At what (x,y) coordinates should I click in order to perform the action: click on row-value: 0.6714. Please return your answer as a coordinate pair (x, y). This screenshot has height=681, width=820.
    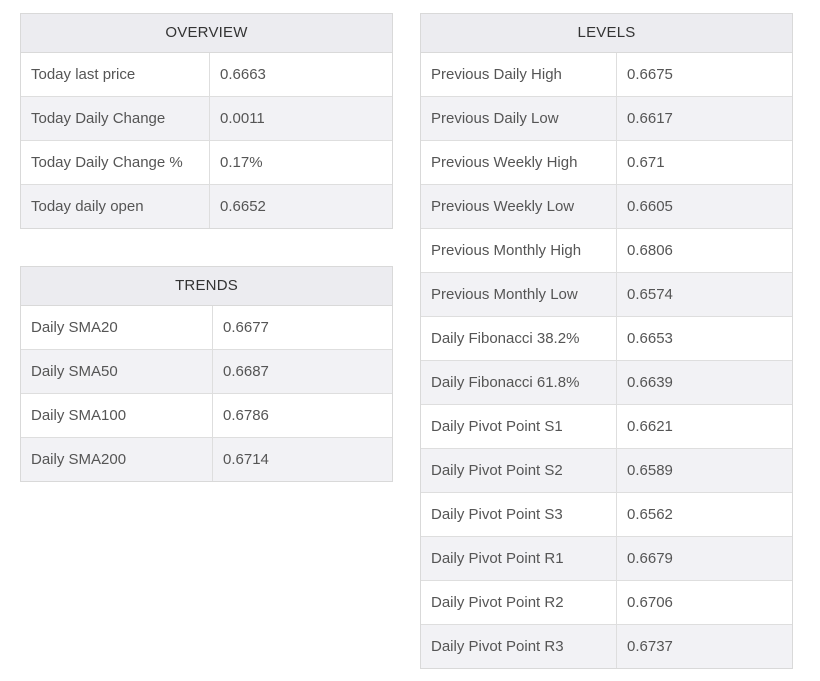
    Looking at the image, I should click on (246, 459).